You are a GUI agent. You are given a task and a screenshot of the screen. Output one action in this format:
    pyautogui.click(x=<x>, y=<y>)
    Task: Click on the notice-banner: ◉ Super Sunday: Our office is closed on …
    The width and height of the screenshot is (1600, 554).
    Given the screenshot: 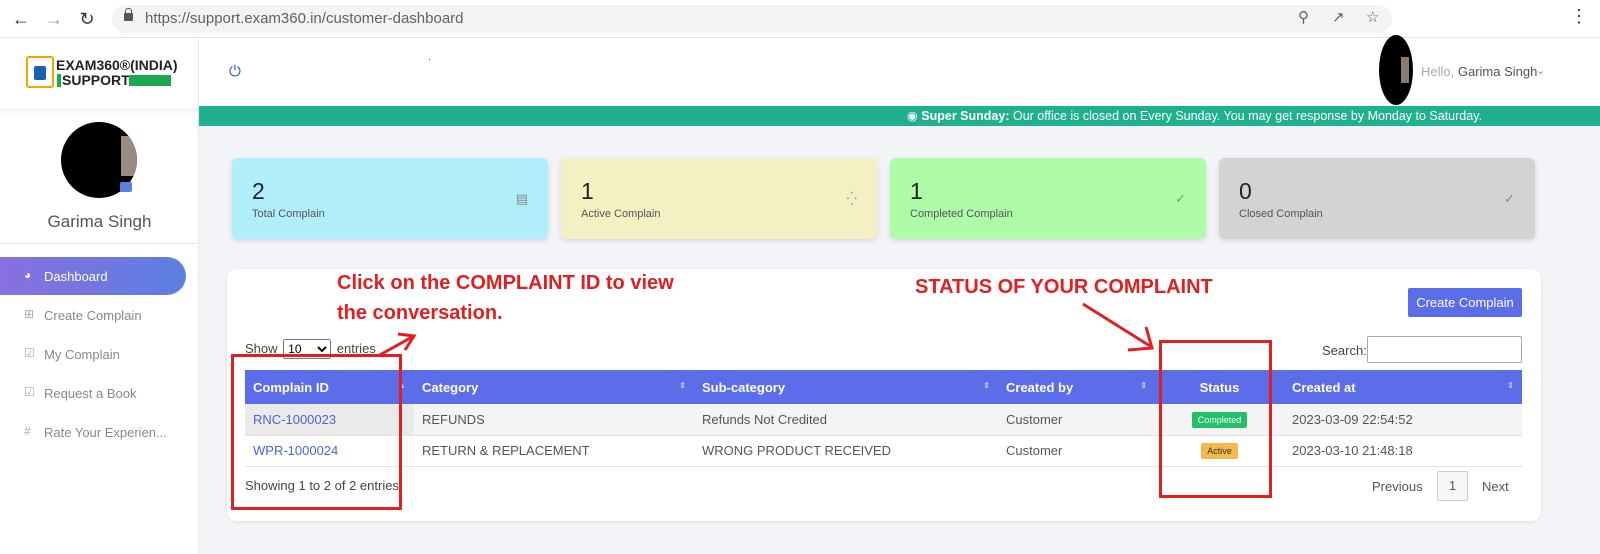 What is the action you would take?
    pyautogui.click(x=899, y=116)
    